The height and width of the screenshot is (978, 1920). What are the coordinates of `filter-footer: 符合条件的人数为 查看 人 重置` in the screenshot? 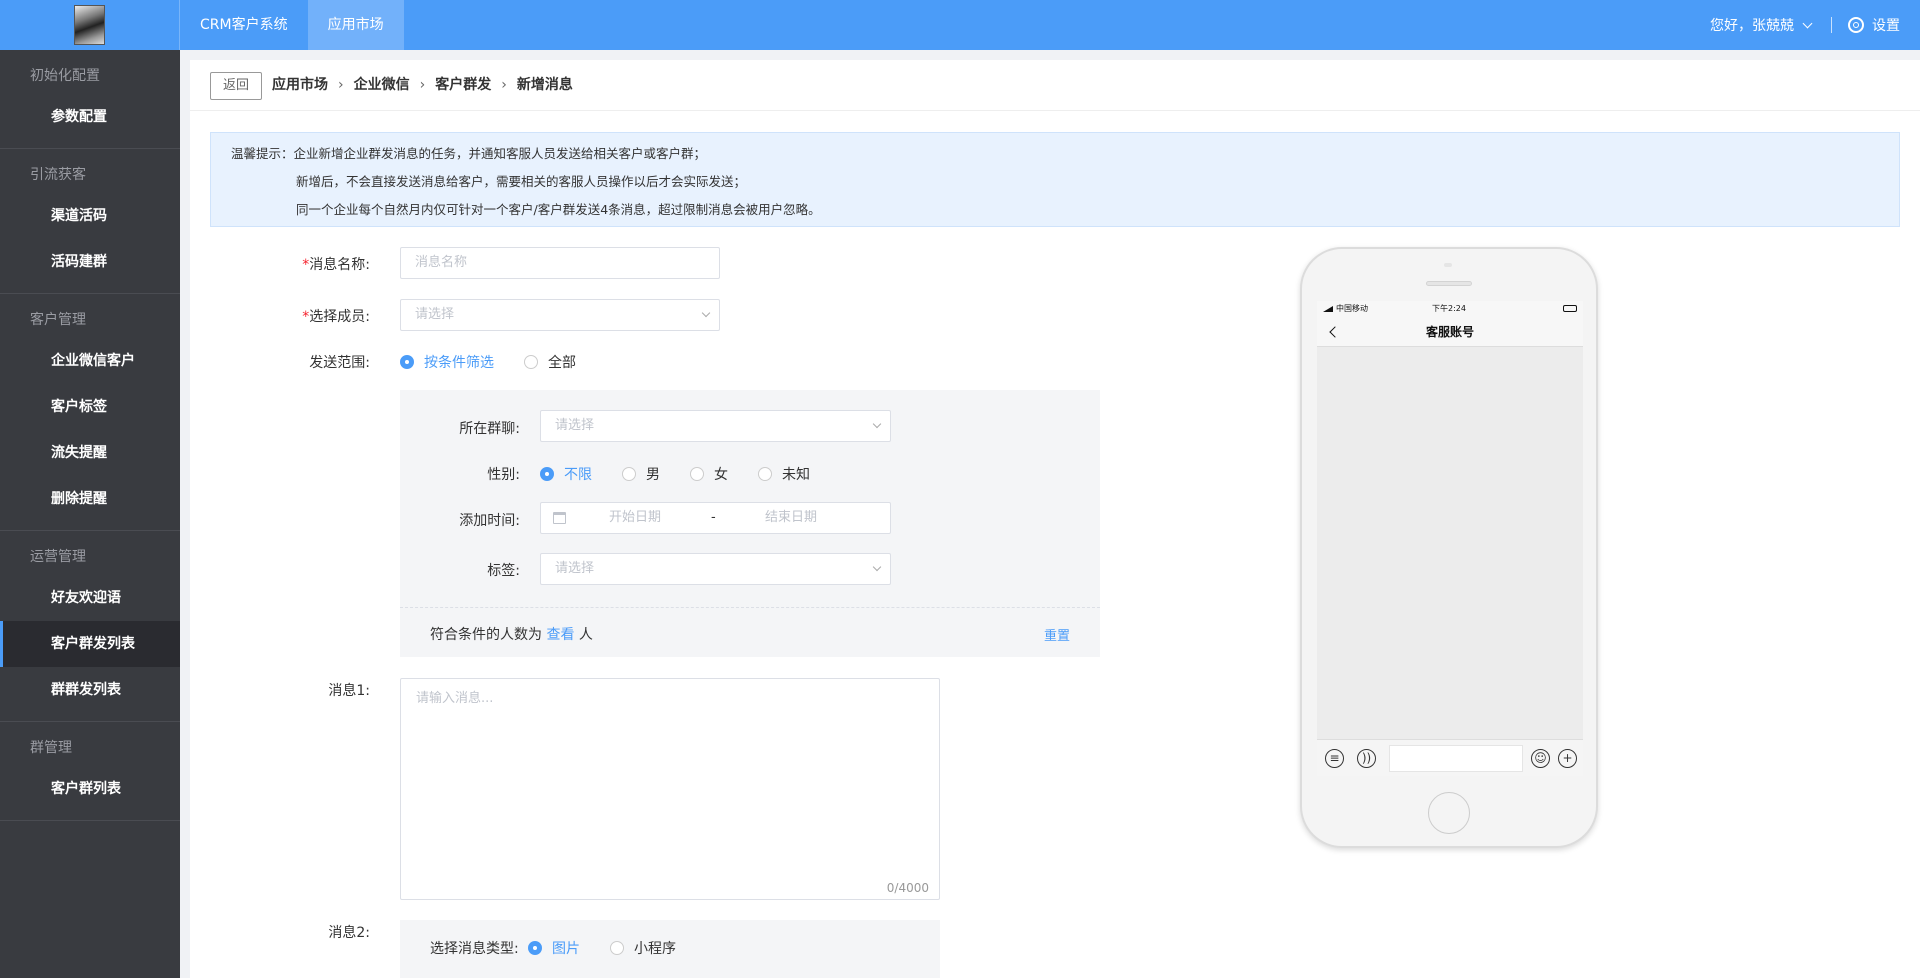 It's located at (750, 632).